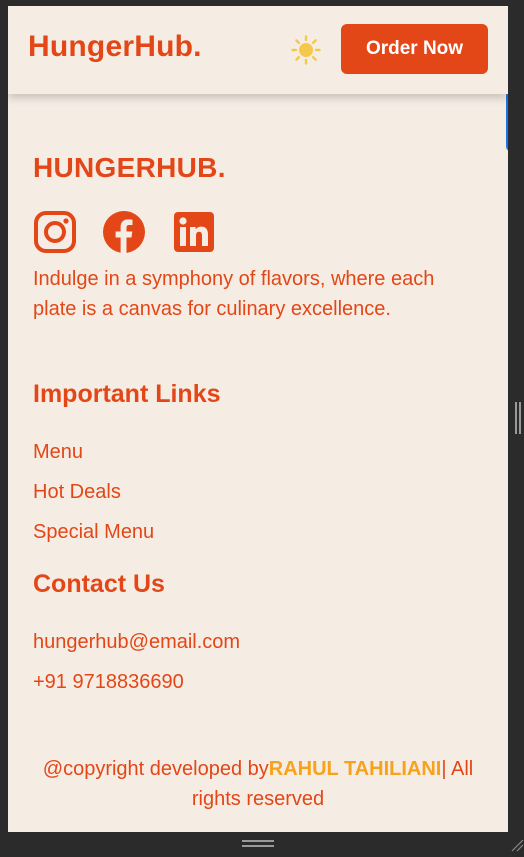 Image resolution: width=524 pixels, height=857 pixels. What do you see at coordinates (507, 121) in the screenshot?
I see `scroll-indicator` at bounding box center [507, 121].